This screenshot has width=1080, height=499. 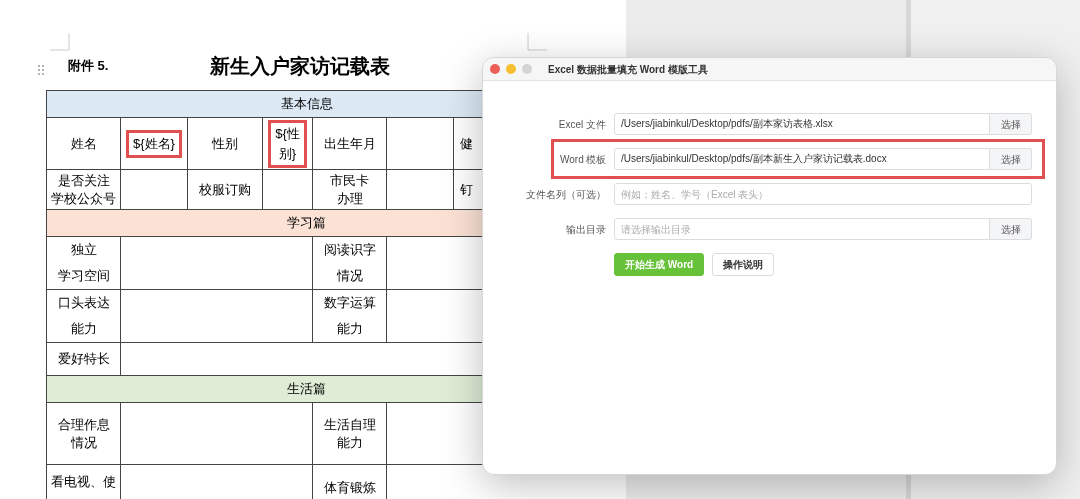 I want to click on input-field: /Users/jiabinkul/Desktop/pdfs/副本新生入户家访记载表.docx, so click(x=802, y=159).